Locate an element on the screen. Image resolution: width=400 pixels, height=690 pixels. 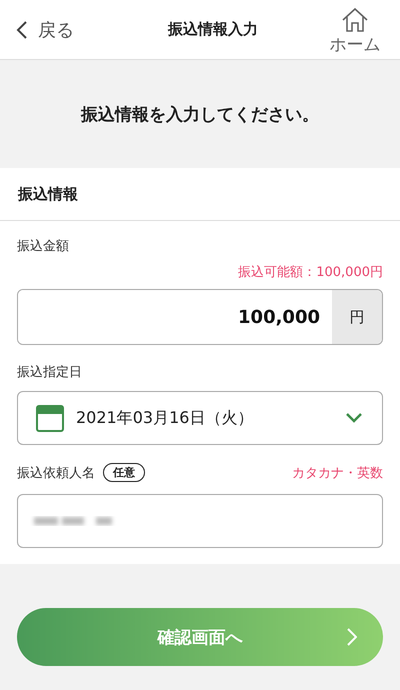
requester-label: 振込依頼人名 is located at coordinates (56, 473).